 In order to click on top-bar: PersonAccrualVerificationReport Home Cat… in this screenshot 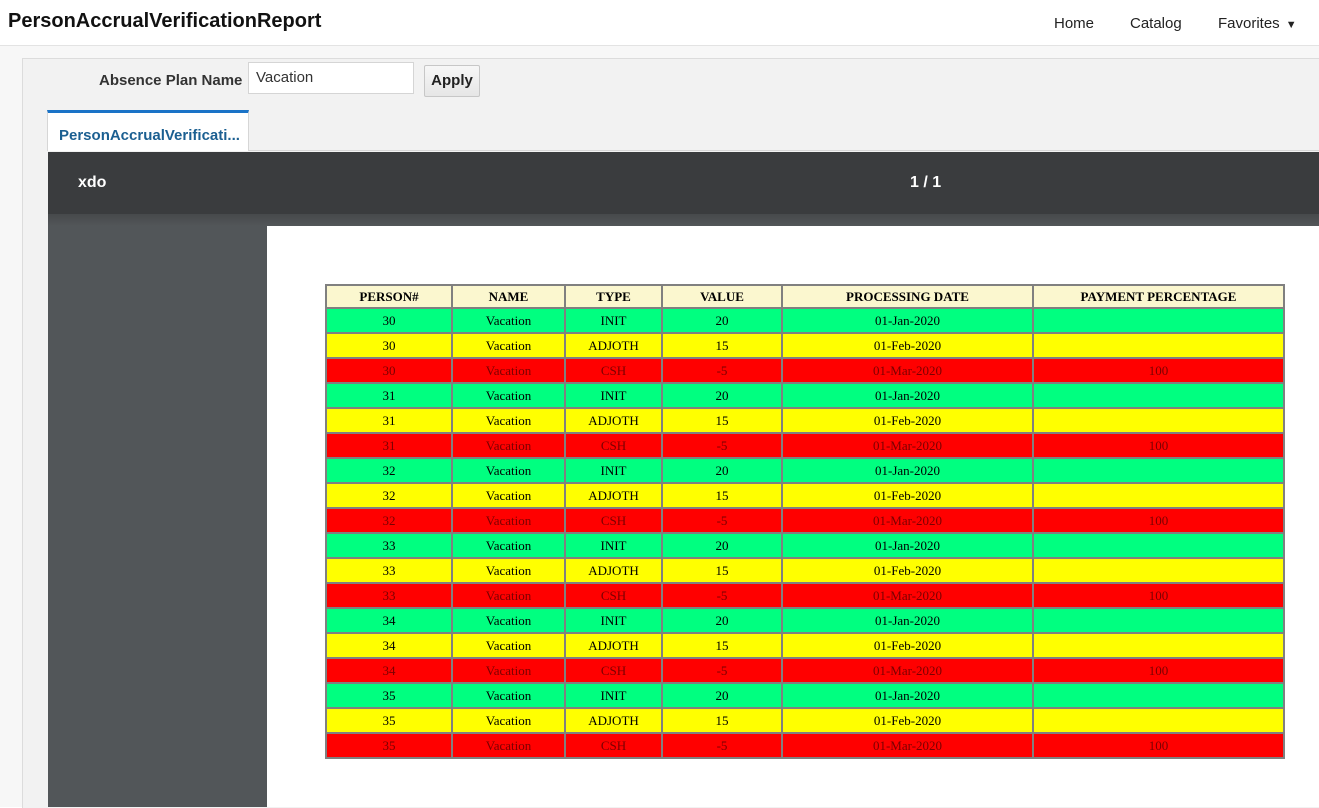, I will do `click(659, 23)`.